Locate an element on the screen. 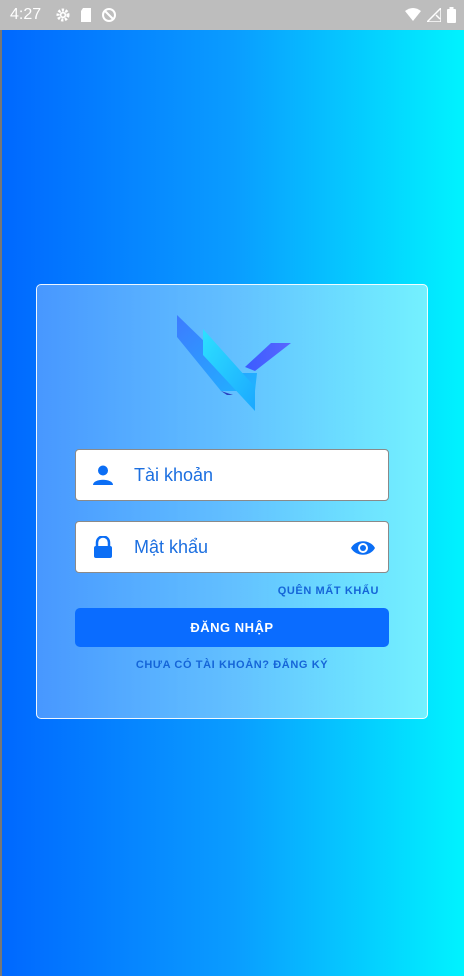 The image size is (464, 976). eye-icon is located at coordinates (363, 548).